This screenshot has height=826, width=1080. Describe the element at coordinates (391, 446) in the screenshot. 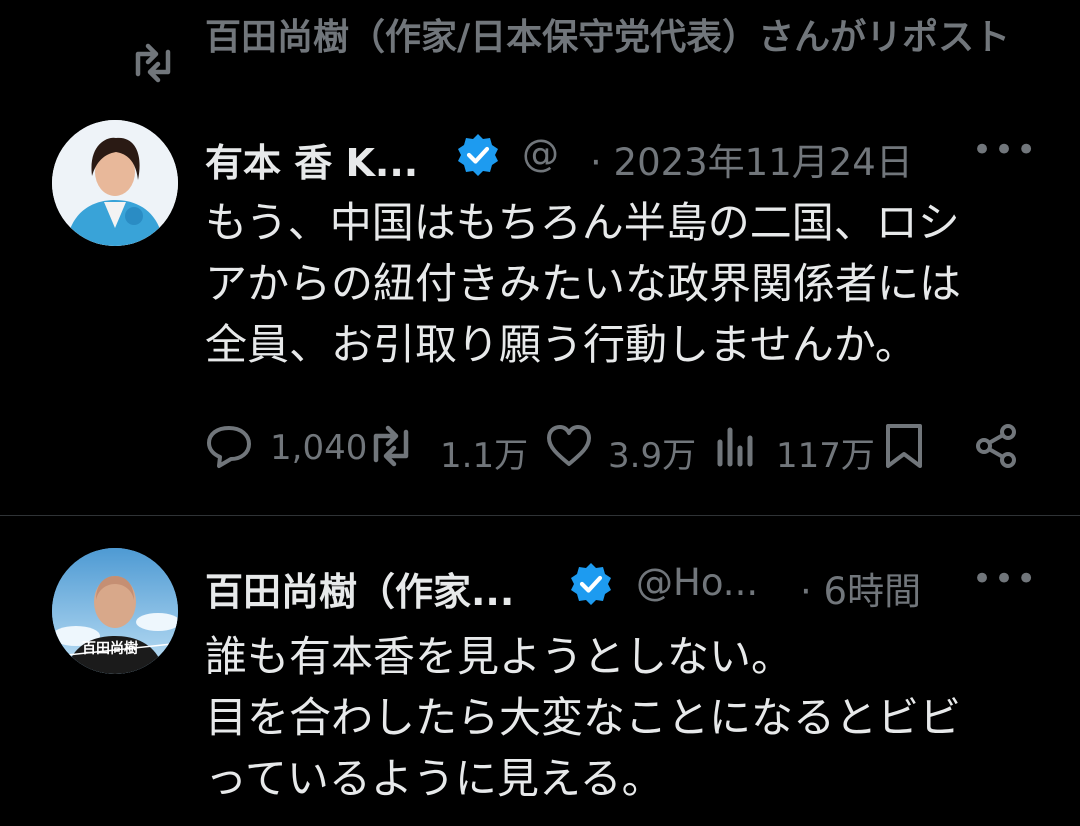

I see `repost-button-icon` at that location.